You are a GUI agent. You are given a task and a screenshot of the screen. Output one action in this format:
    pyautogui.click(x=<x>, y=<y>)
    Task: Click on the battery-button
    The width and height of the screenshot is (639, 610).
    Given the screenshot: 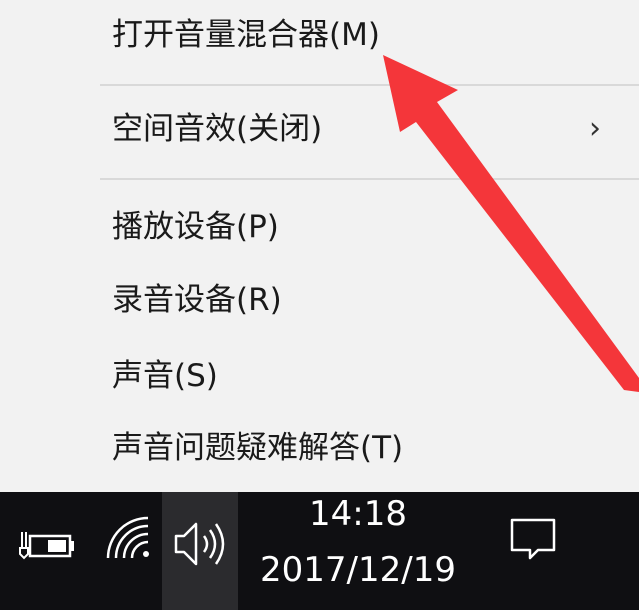 What is the action you would take?
    pyautogui.click(x=45, y=551)
    